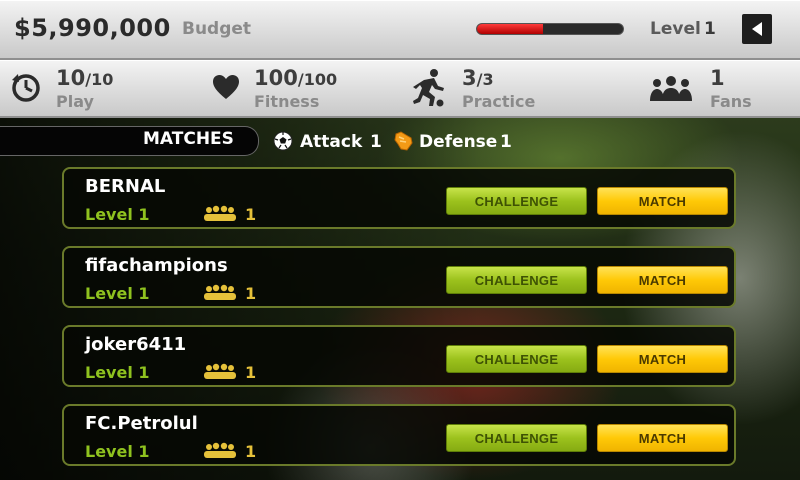 The image size is (800, 480). What do you see at coordinates (296, 78) in the screenshot?
I see `stat-fitness-value: 100/100` at bounding box center [296, 78].